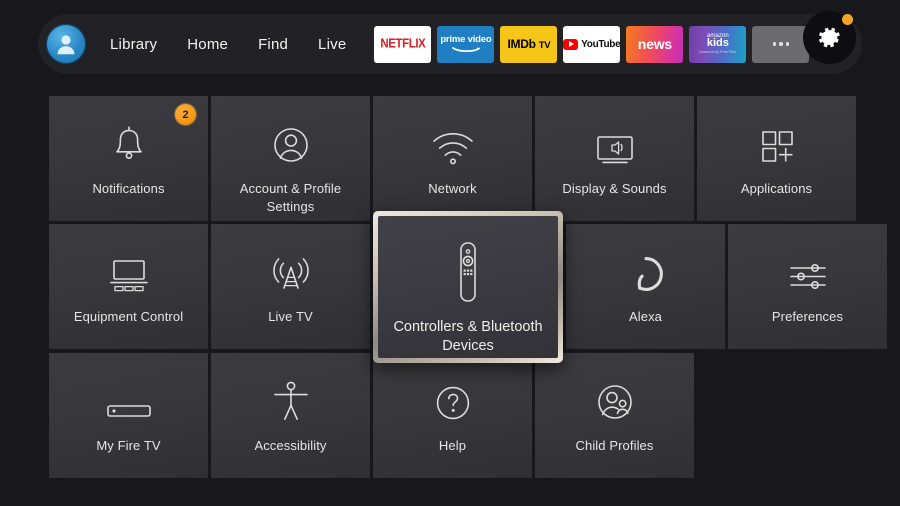 Image resolution: width=900 pixels, height=506 pixels. What do you see at coordinates (776, 188) in the screenshot?
I see `settings-tile-label: Applications` at bounding box center [776, 188].